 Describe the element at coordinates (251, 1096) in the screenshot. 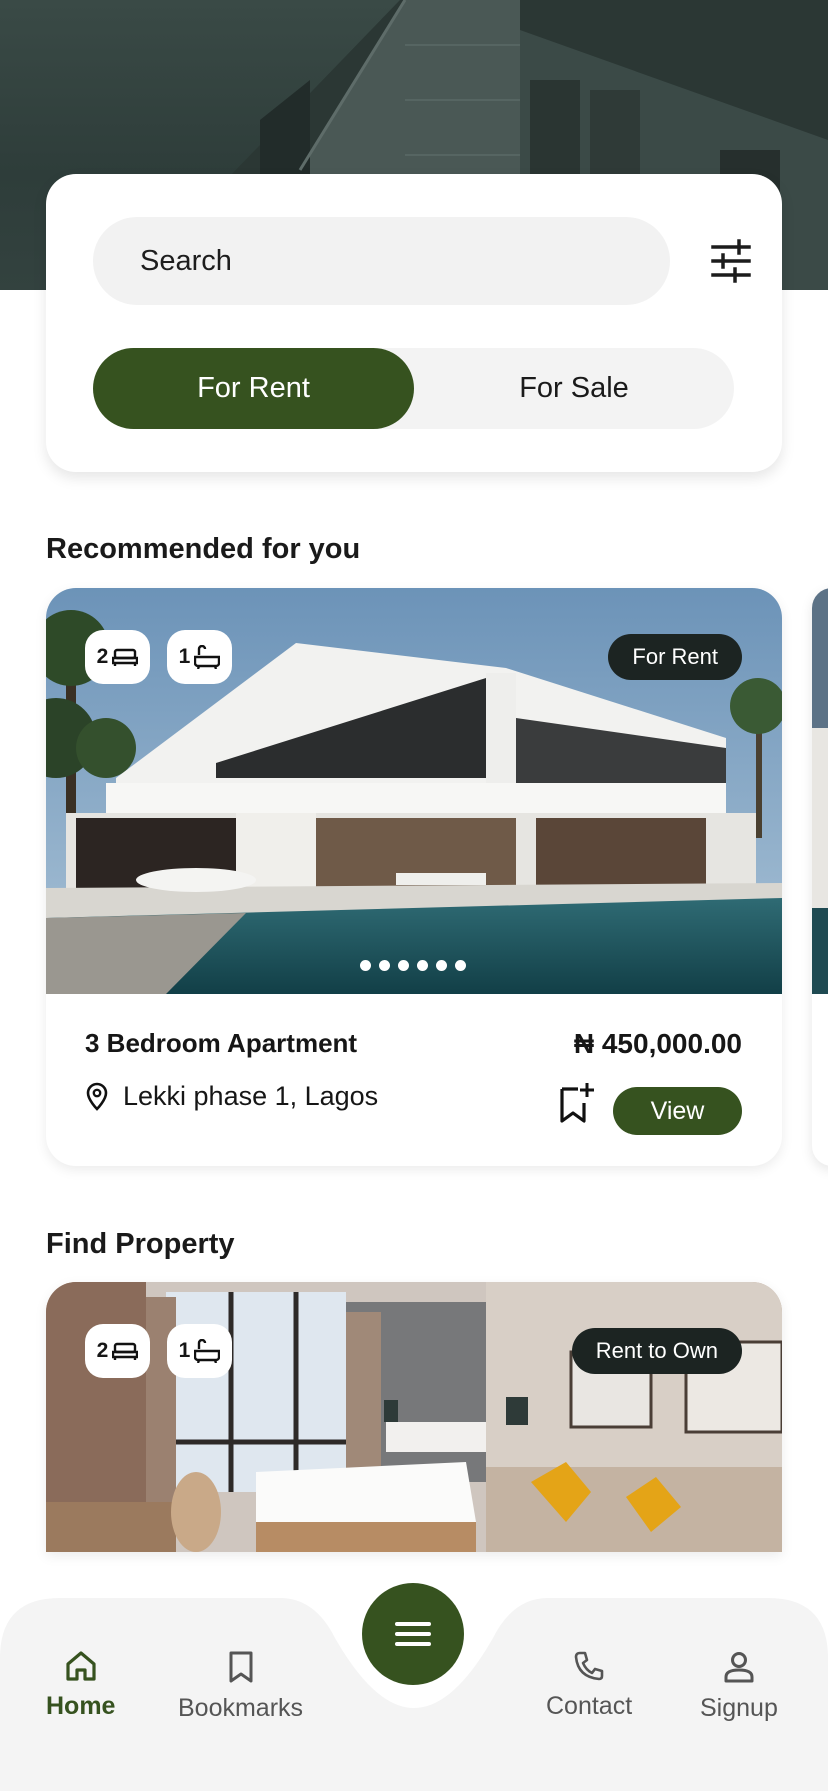

I see `location-text: Lekki phase 1, Lagos` at that location.